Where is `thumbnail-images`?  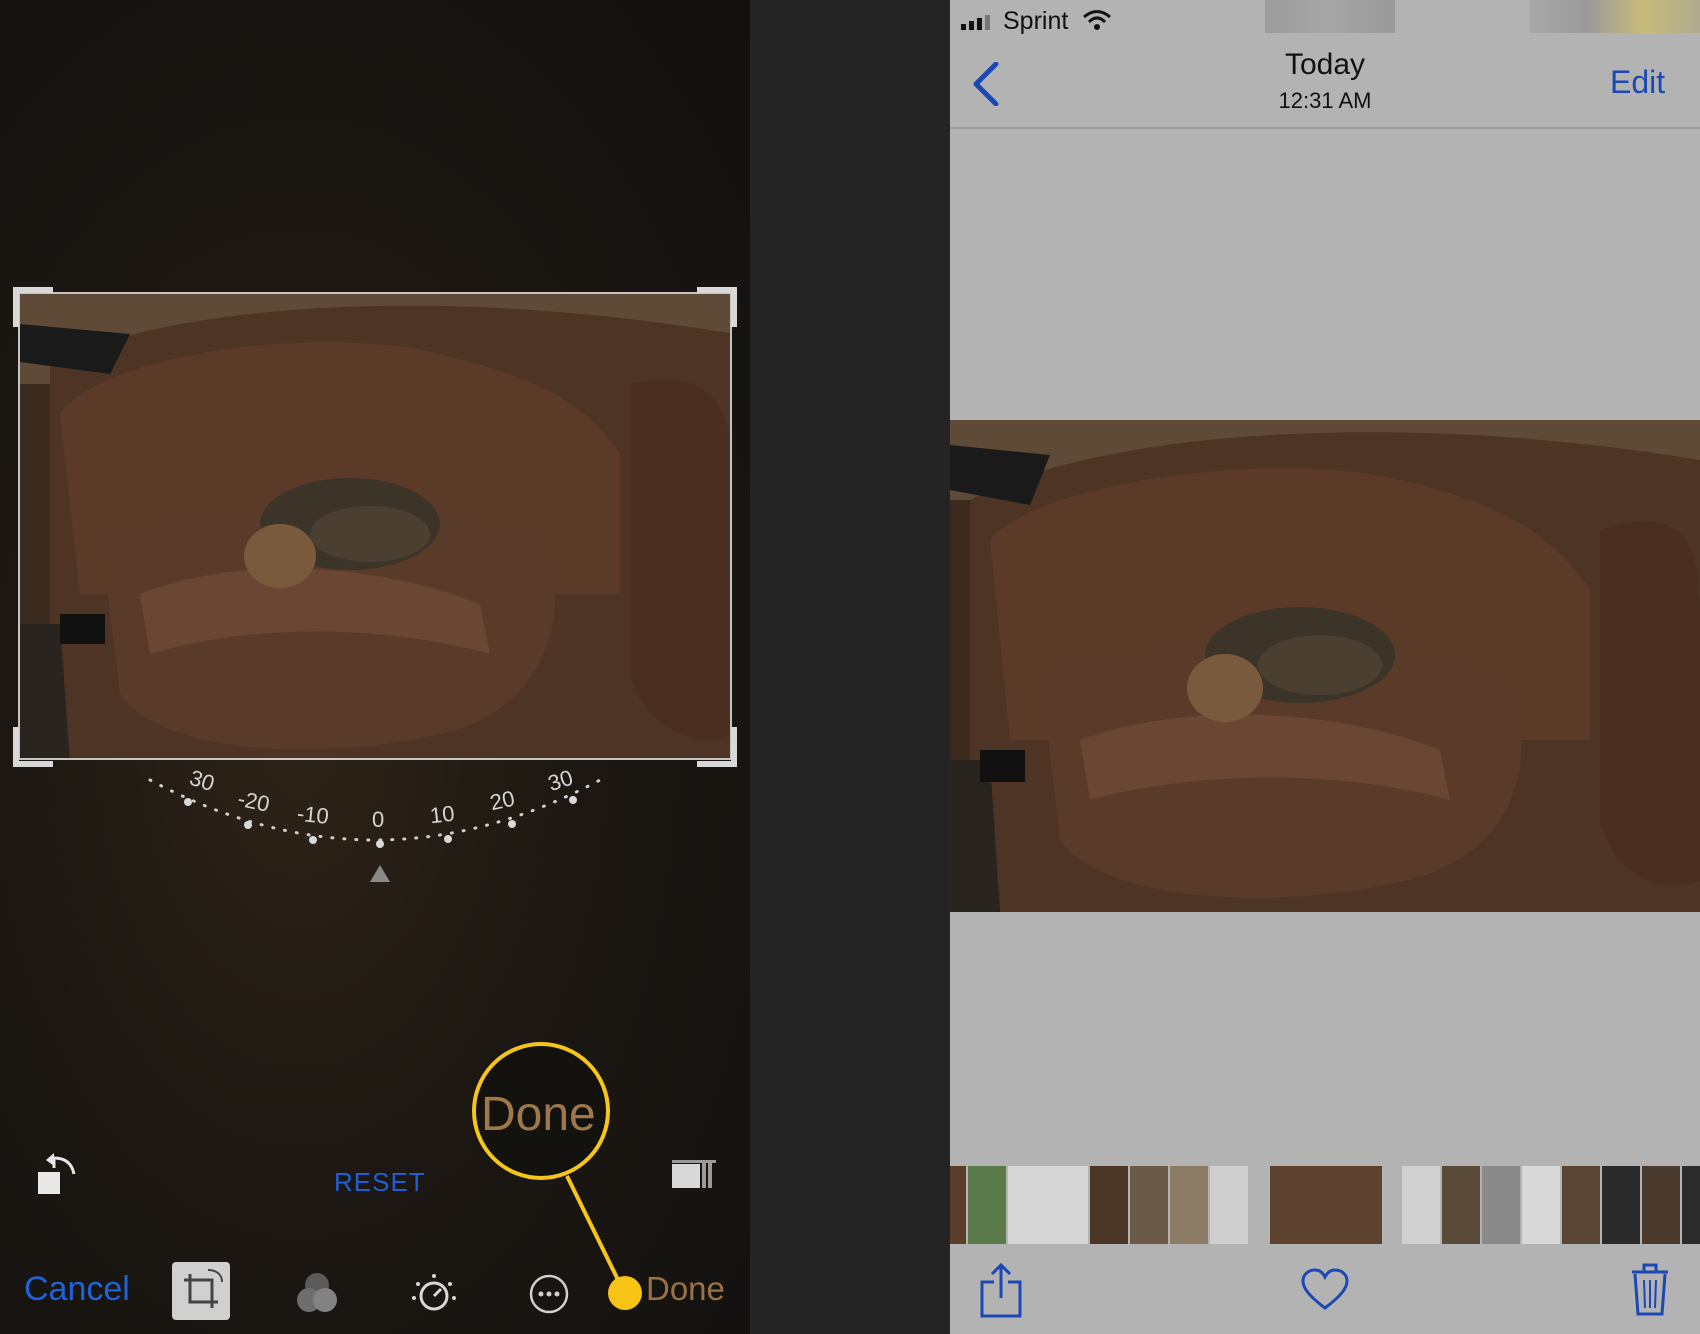
thumbnail-images is located at coordinates (1325, 1205).